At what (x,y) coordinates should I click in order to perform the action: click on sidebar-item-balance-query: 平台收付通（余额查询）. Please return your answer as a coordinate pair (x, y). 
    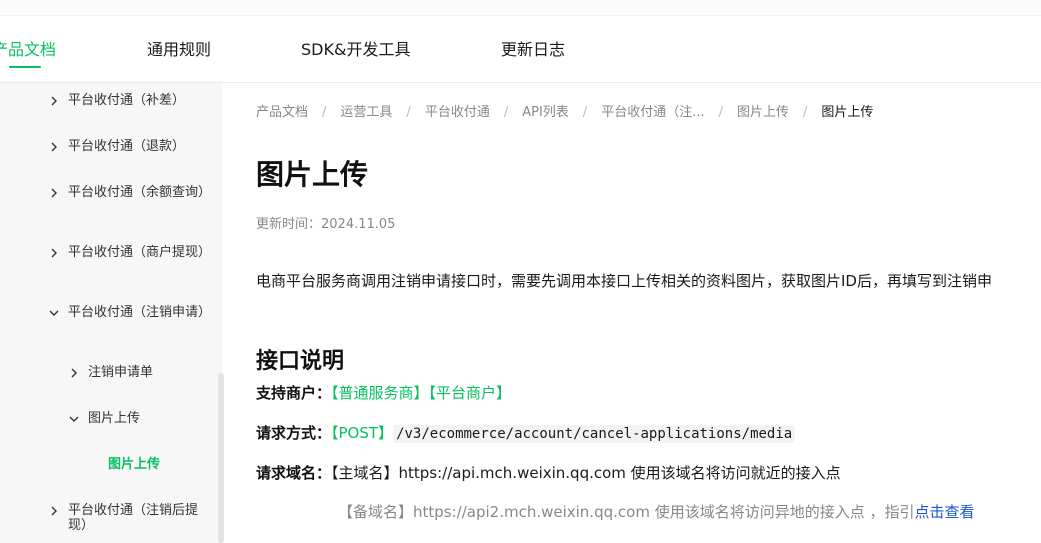
    Looking at the image, I should click on (130, 192).